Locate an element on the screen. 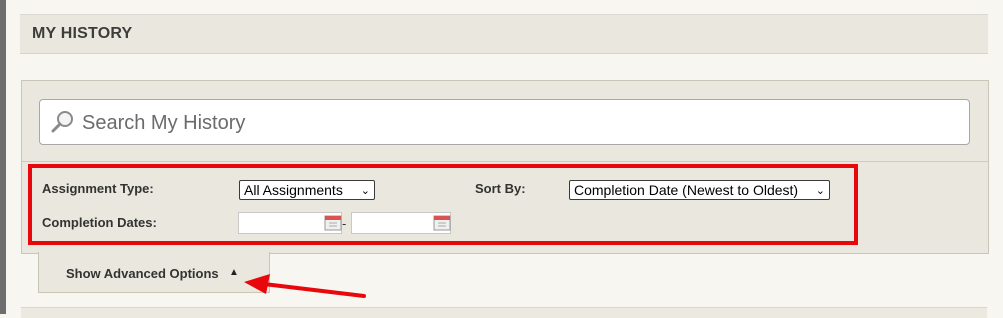 The height and width of the screenshot is (318, 1003). panel-divider is located at coordinates (505, 161).